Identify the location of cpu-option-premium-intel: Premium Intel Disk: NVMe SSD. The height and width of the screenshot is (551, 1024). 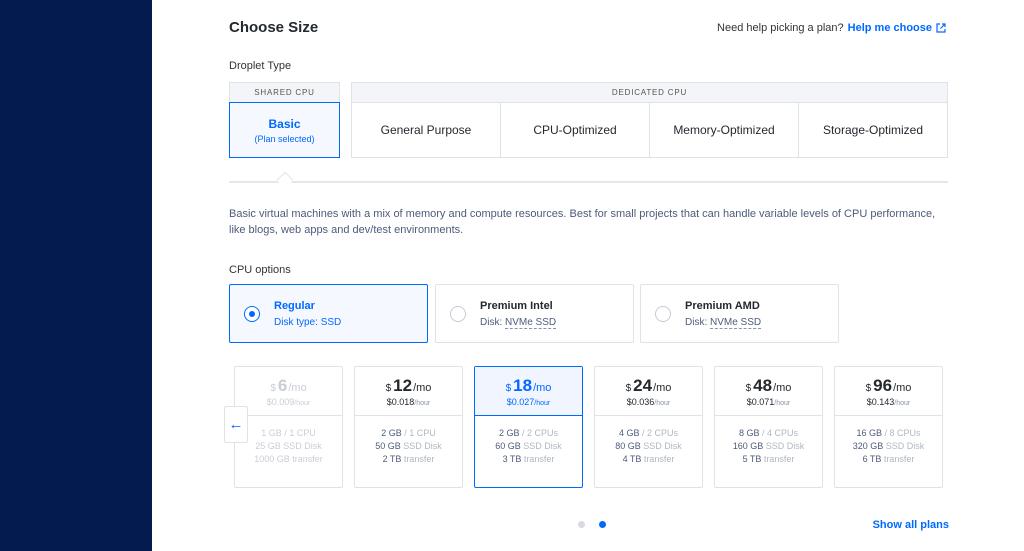
(534, 313).